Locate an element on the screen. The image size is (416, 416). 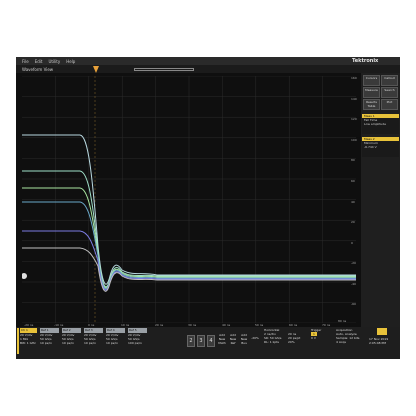
trigger-panel: Trigger 1 0 V is located at coordinates (321, 341).